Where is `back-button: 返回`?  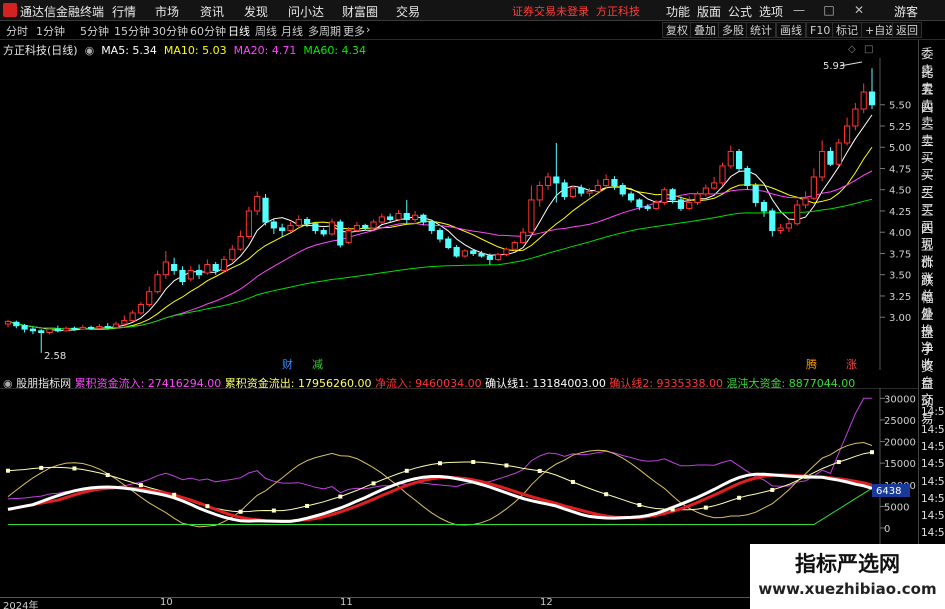 back-button: 返回 is located at coordinates (907, 30).